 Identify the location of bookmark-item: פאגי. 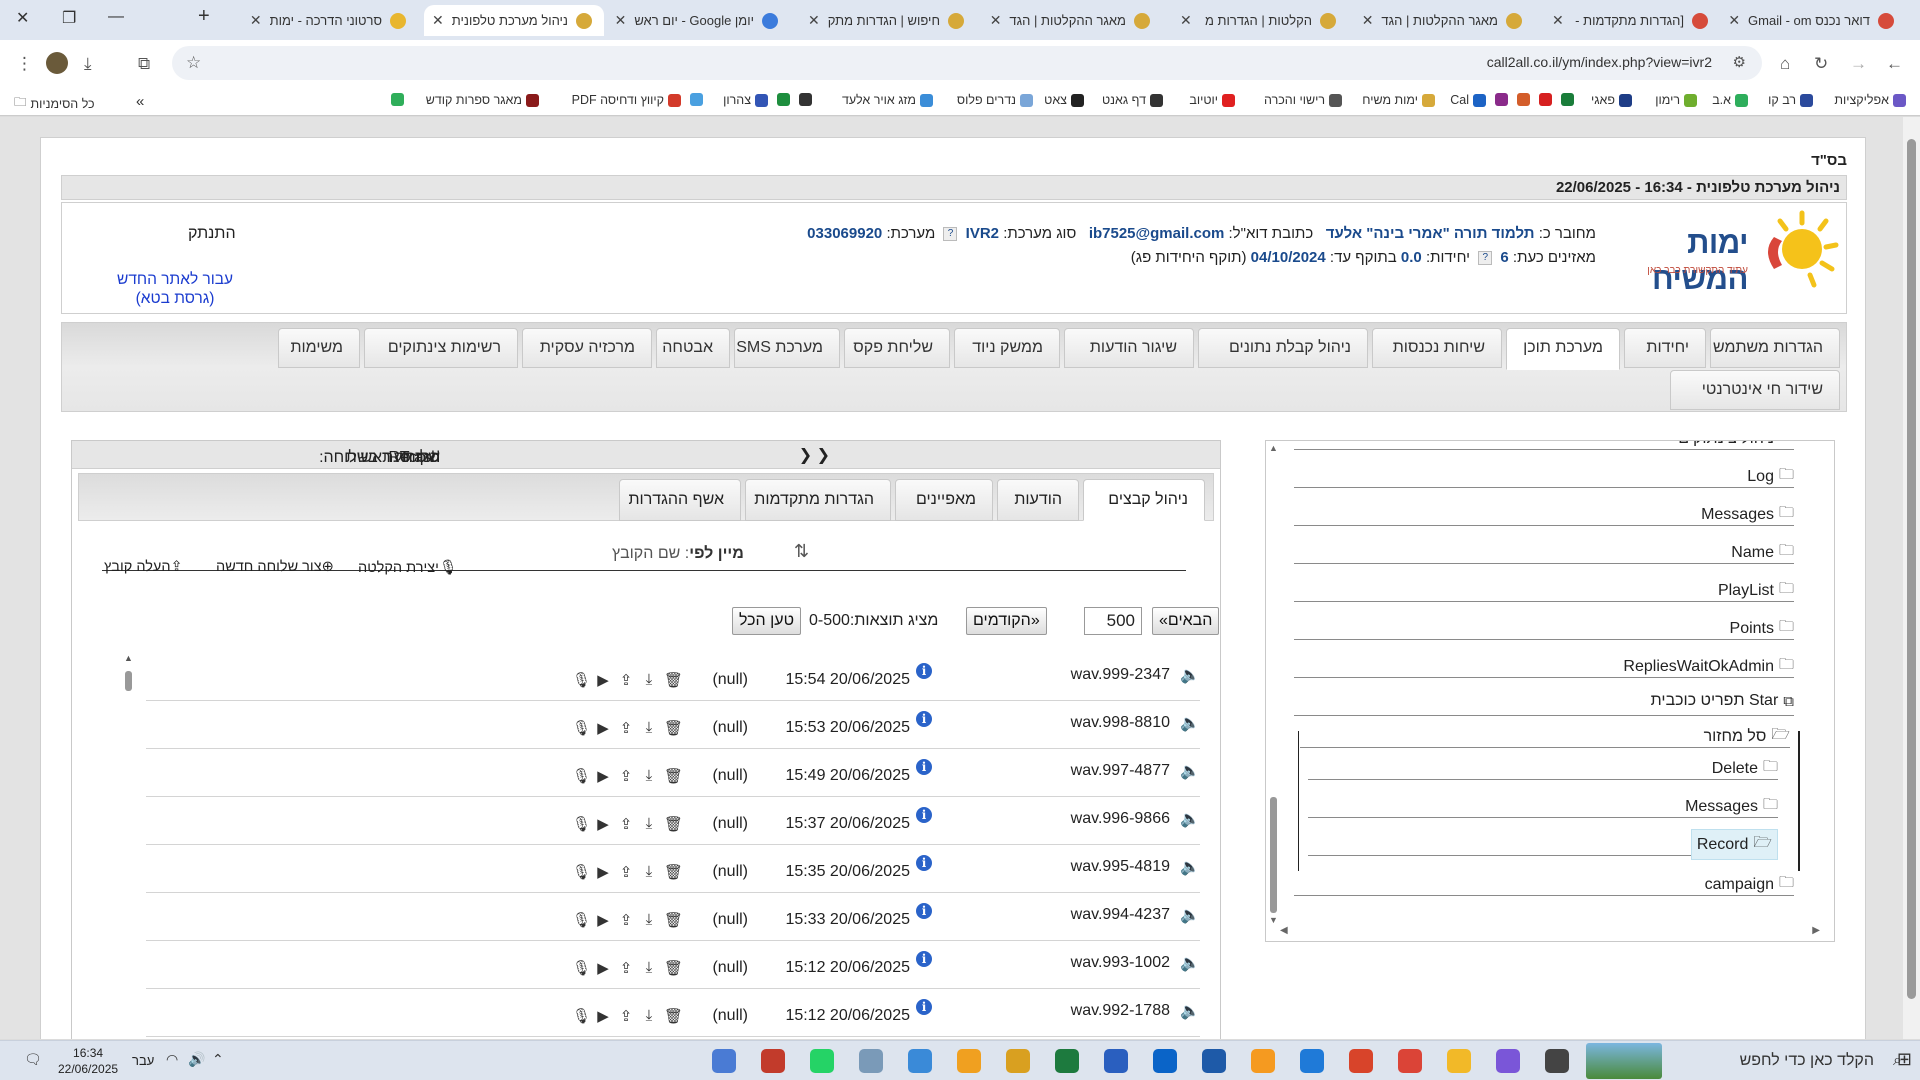
(1611, 100).